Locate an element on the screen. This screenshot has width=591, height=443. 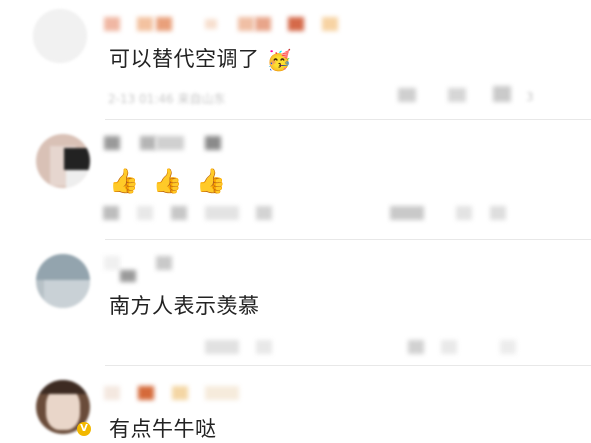
comment-text: 有点牛牛哒 is located at coordinates (163, 429).